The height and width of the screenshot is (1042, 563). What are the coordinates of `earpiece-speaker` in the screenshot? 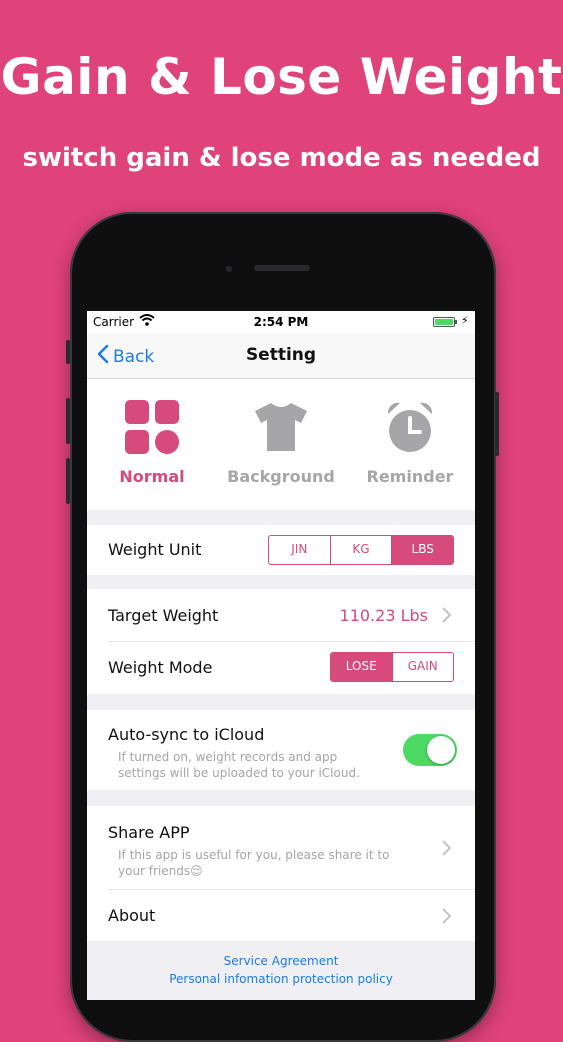 It's located at (282, 268).